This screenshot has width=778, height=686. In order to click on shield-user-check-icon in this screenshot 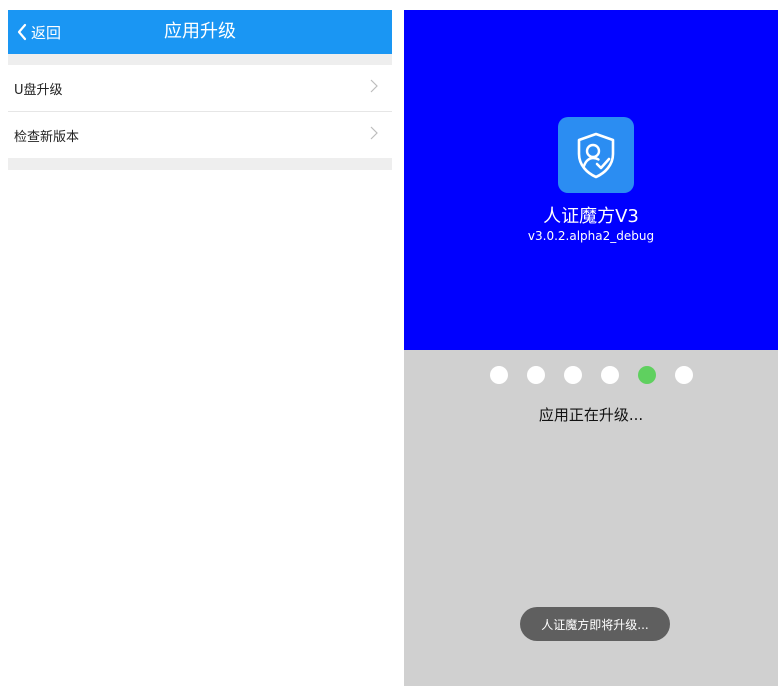, I will do `click(596, 155)`.